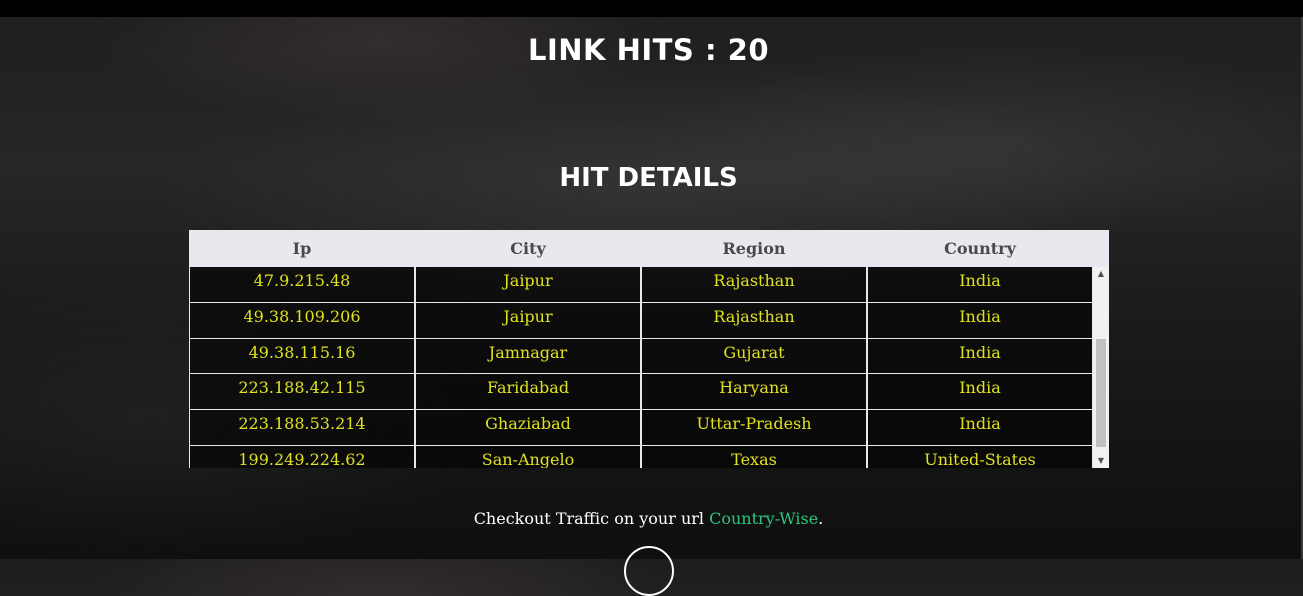 The width and height of the screenshot is (1303, 596). Describe the element at coordinates (611, 50) in the screenshot. I see `link-hits-label: LINK HITS` at that location.